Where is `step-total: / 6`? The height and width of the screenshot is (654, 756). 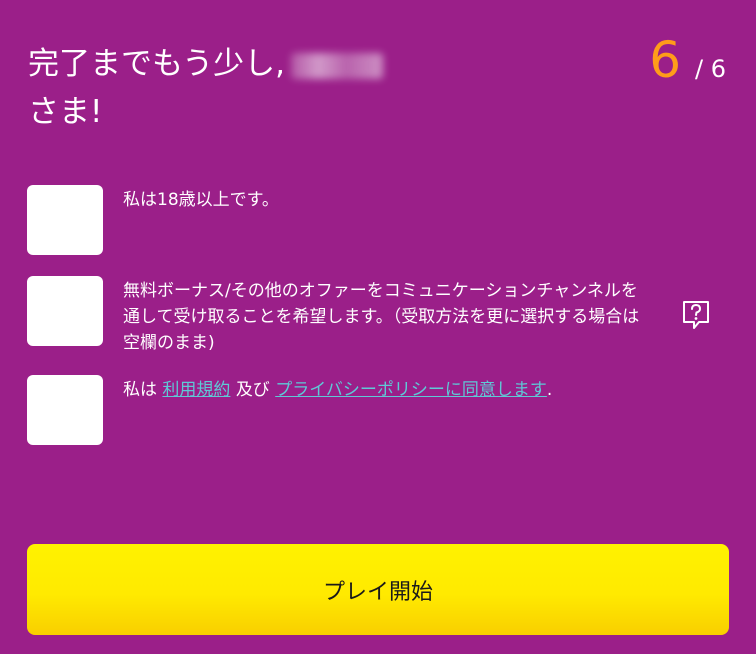 step-total: / 6 is located at coordinates (710, 69).